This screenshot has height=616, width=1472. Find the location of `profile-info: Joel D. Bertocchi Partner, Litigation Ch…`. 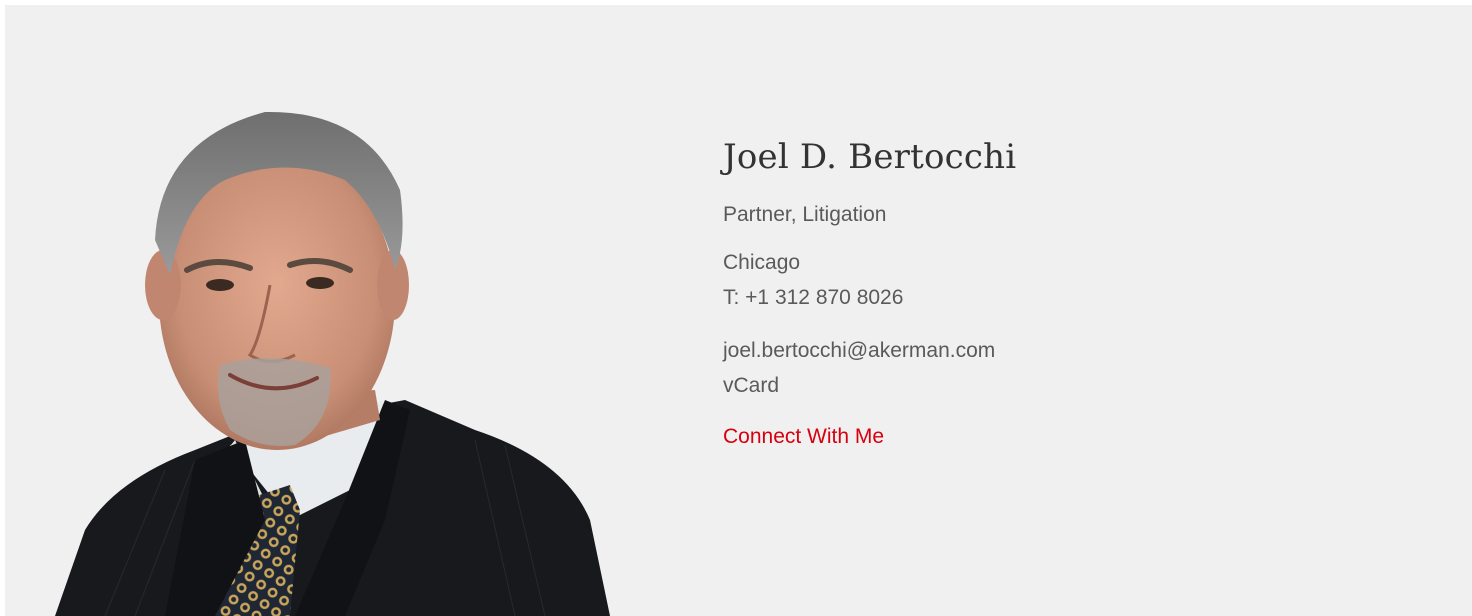

profile-info: Joel D. Bertocchi Partner, Litigation Ch… is located at coordinates (869, 293).